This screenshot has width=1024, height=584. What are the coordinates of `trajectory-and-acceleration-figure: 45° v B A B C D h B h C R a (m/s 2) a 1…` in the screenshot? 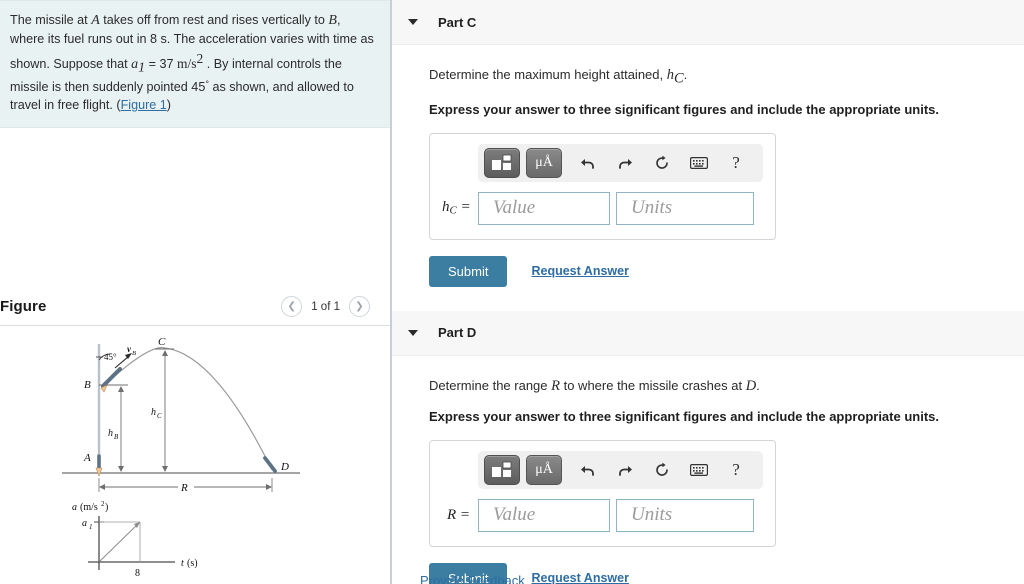 It's located at (181, 457).